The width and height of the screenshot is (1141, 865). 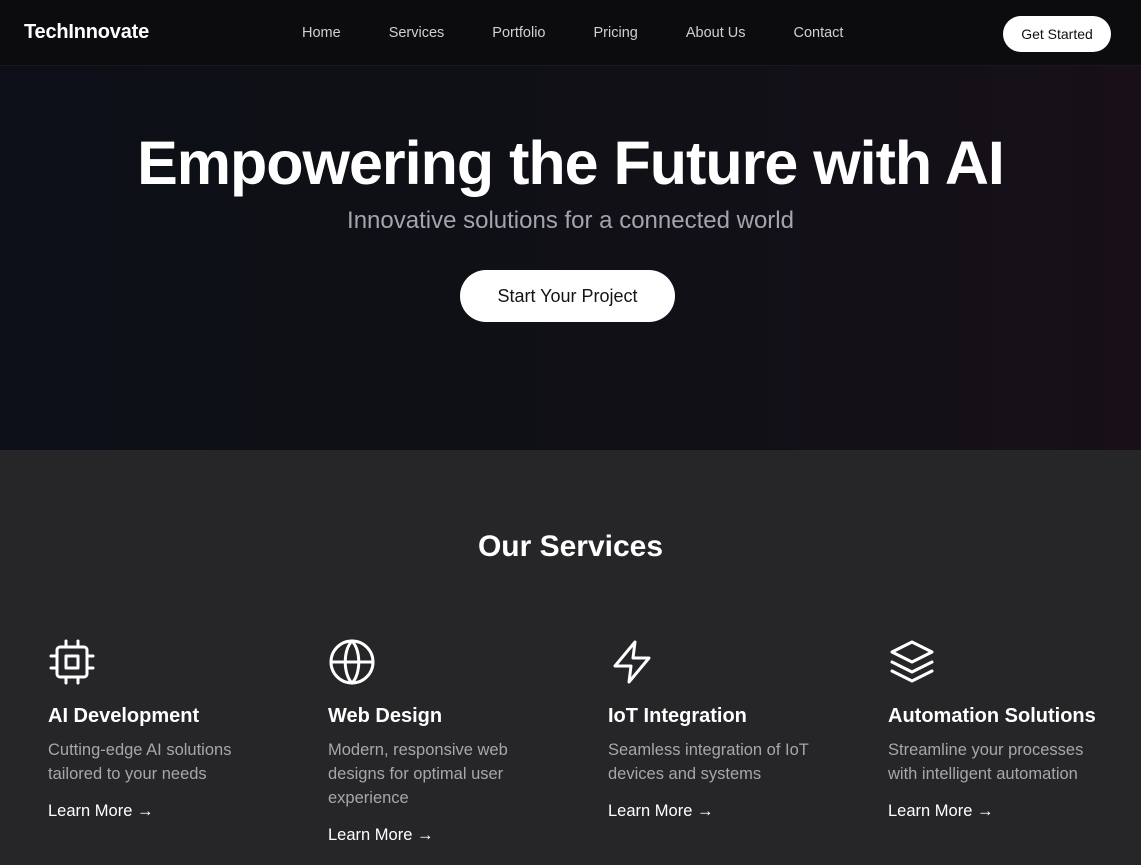 What do you see at coordinates (321, 33) in the screenshot?
I see `nav-link-home: Home` at bounding box center [321, 33].